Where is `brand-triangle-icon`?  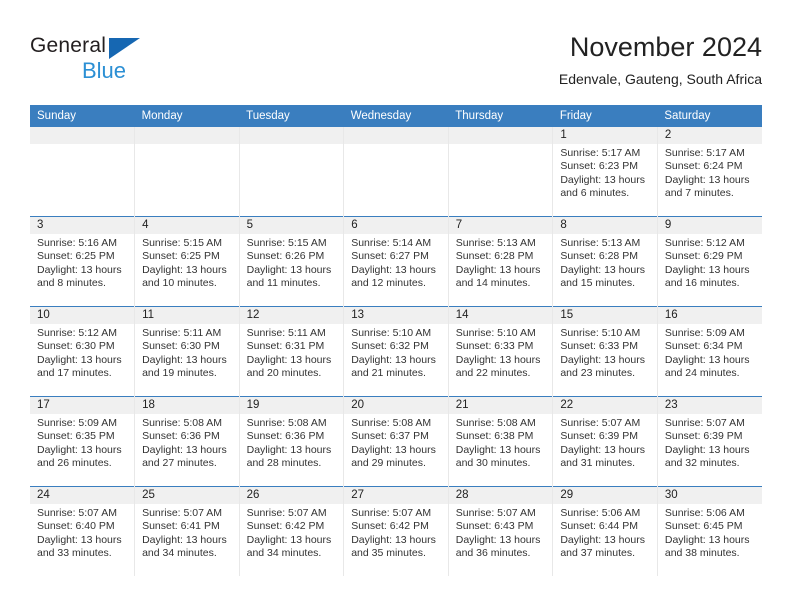 brand-triangle-icon is located at coordinates (124, 48).